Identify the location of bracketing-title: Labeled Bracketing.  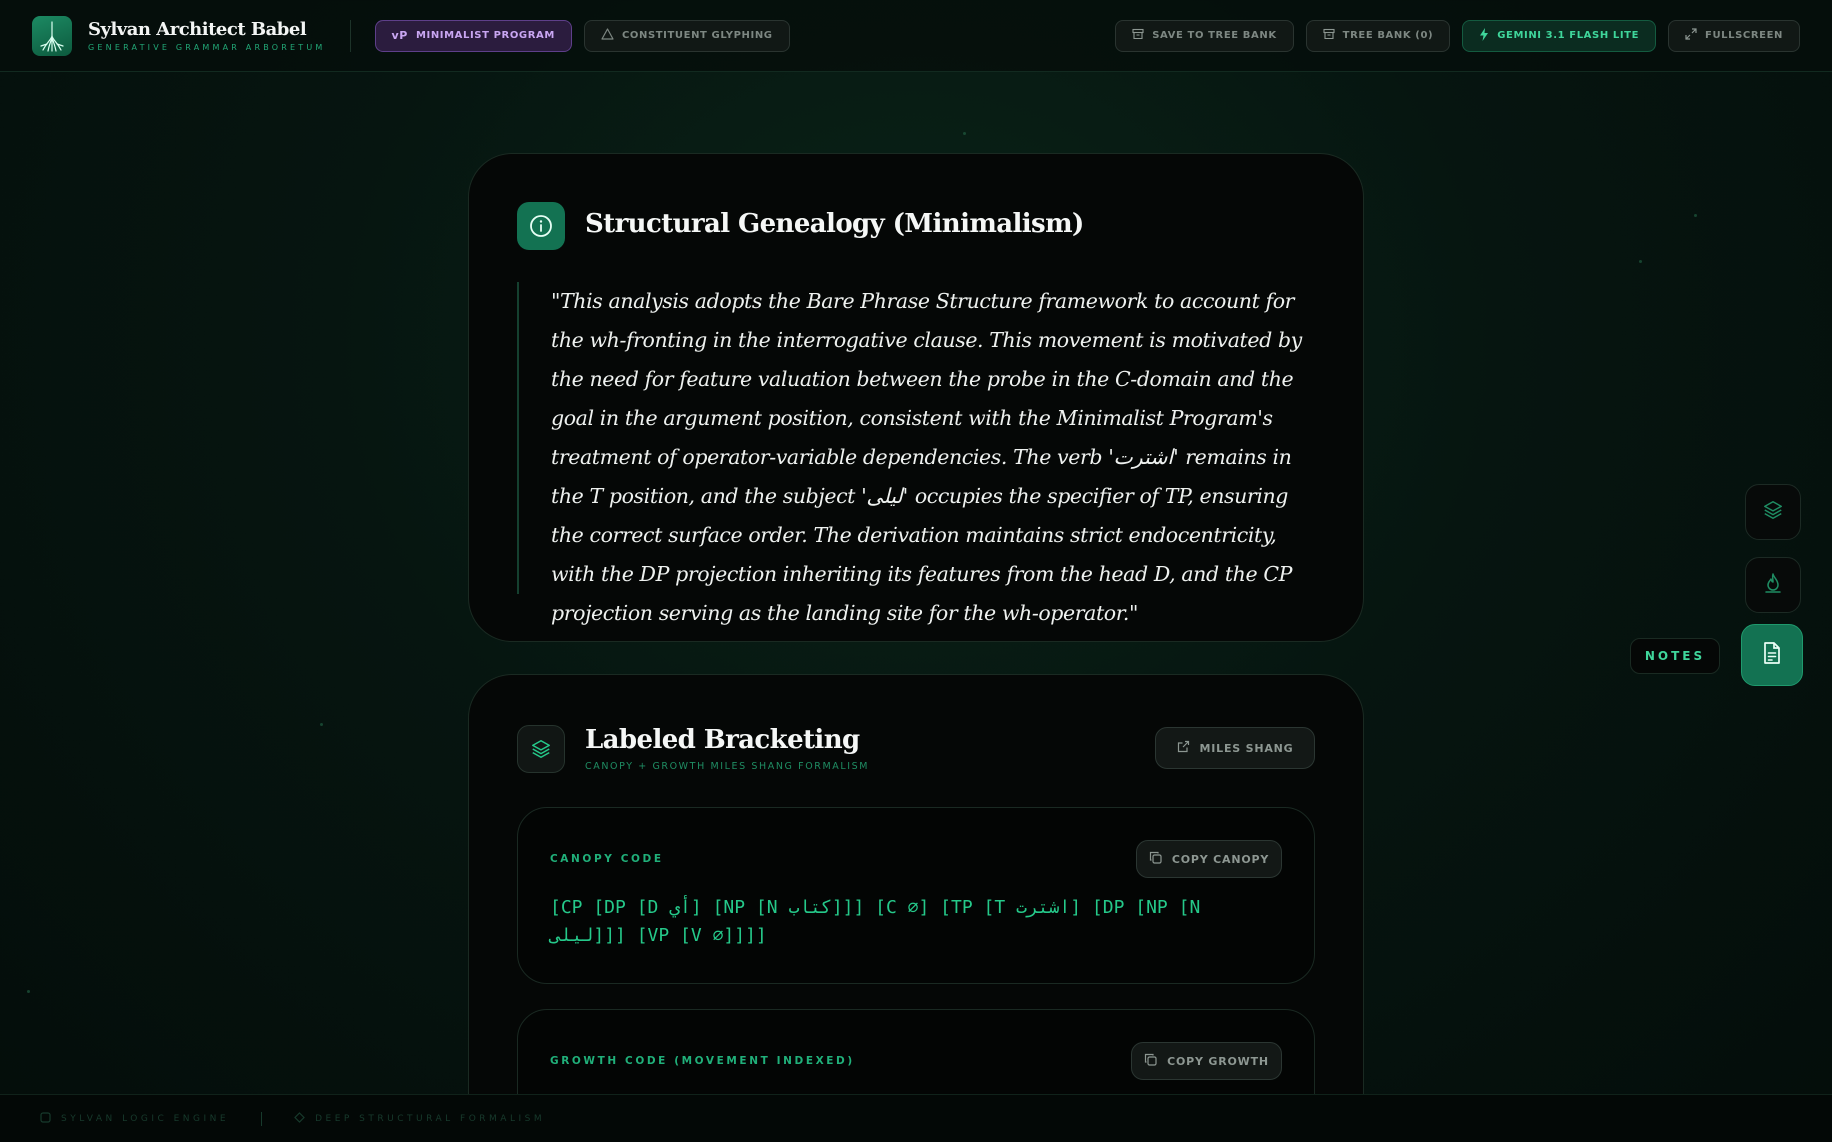
(722, 740).